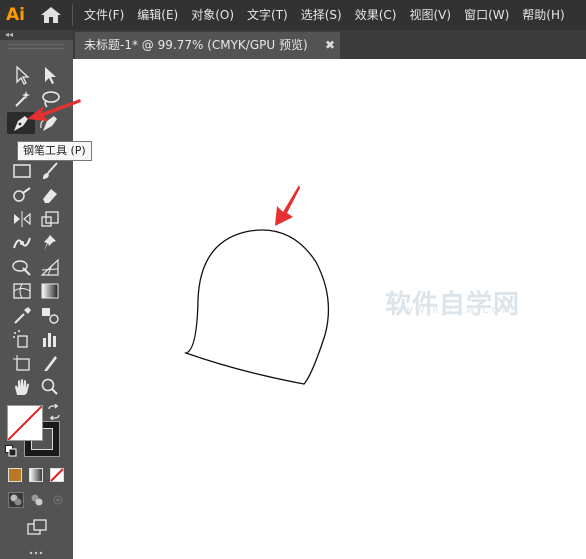  I want to click on red-arrow-canvas, so click(287, 205).